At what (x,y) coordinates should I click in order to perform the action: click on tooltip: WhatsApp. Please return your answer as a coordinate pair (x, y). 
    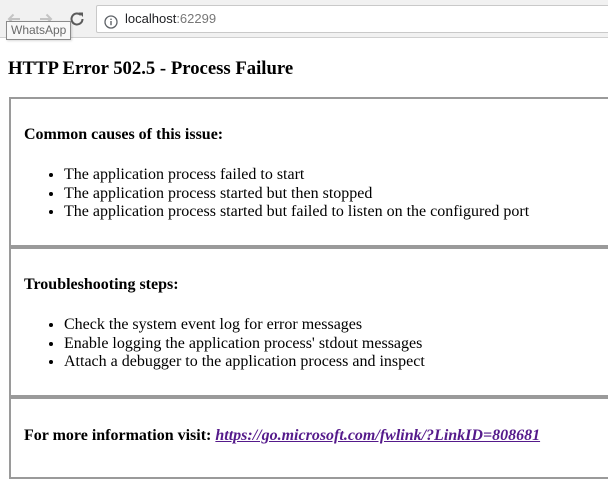
    Looking at the image, I should click on (39, 30).